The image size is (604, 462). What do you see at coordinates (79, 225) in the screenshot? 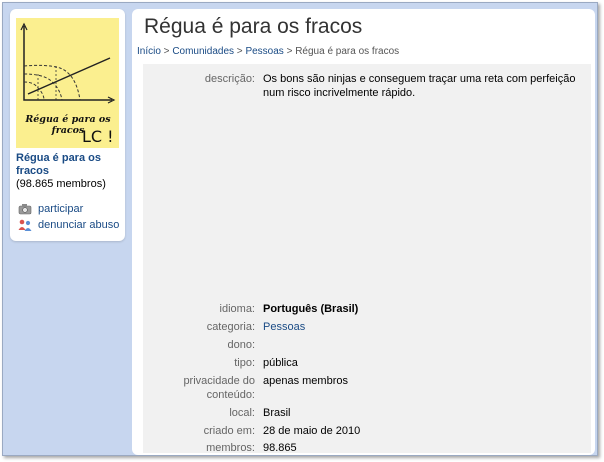
I see `report-abuse-label: denunciar abuso` at bounding box center [79, 225].